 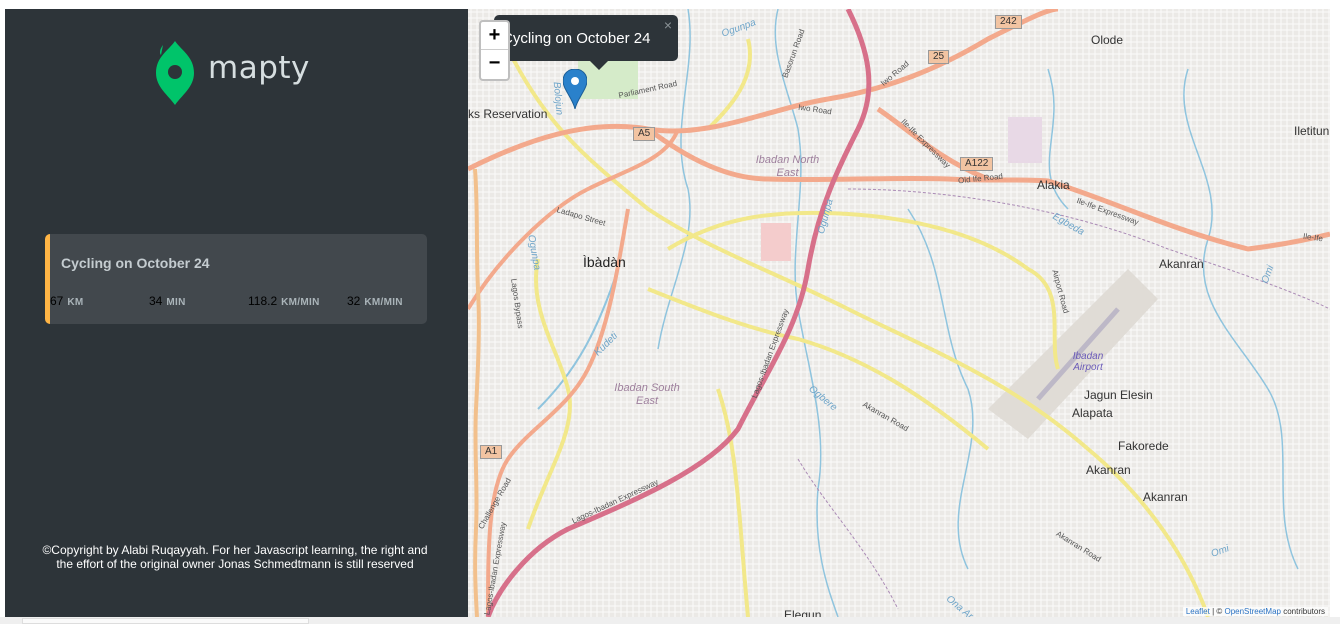 I want to click on workout-elevation: 32 KM/MIN, so click(x=375, y=301).